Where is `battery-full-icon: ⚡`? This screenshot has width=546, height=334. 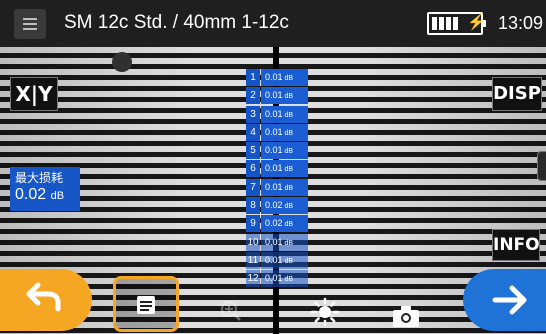 battery-full-icon: ⚡ is located at coordinates (456, 23).